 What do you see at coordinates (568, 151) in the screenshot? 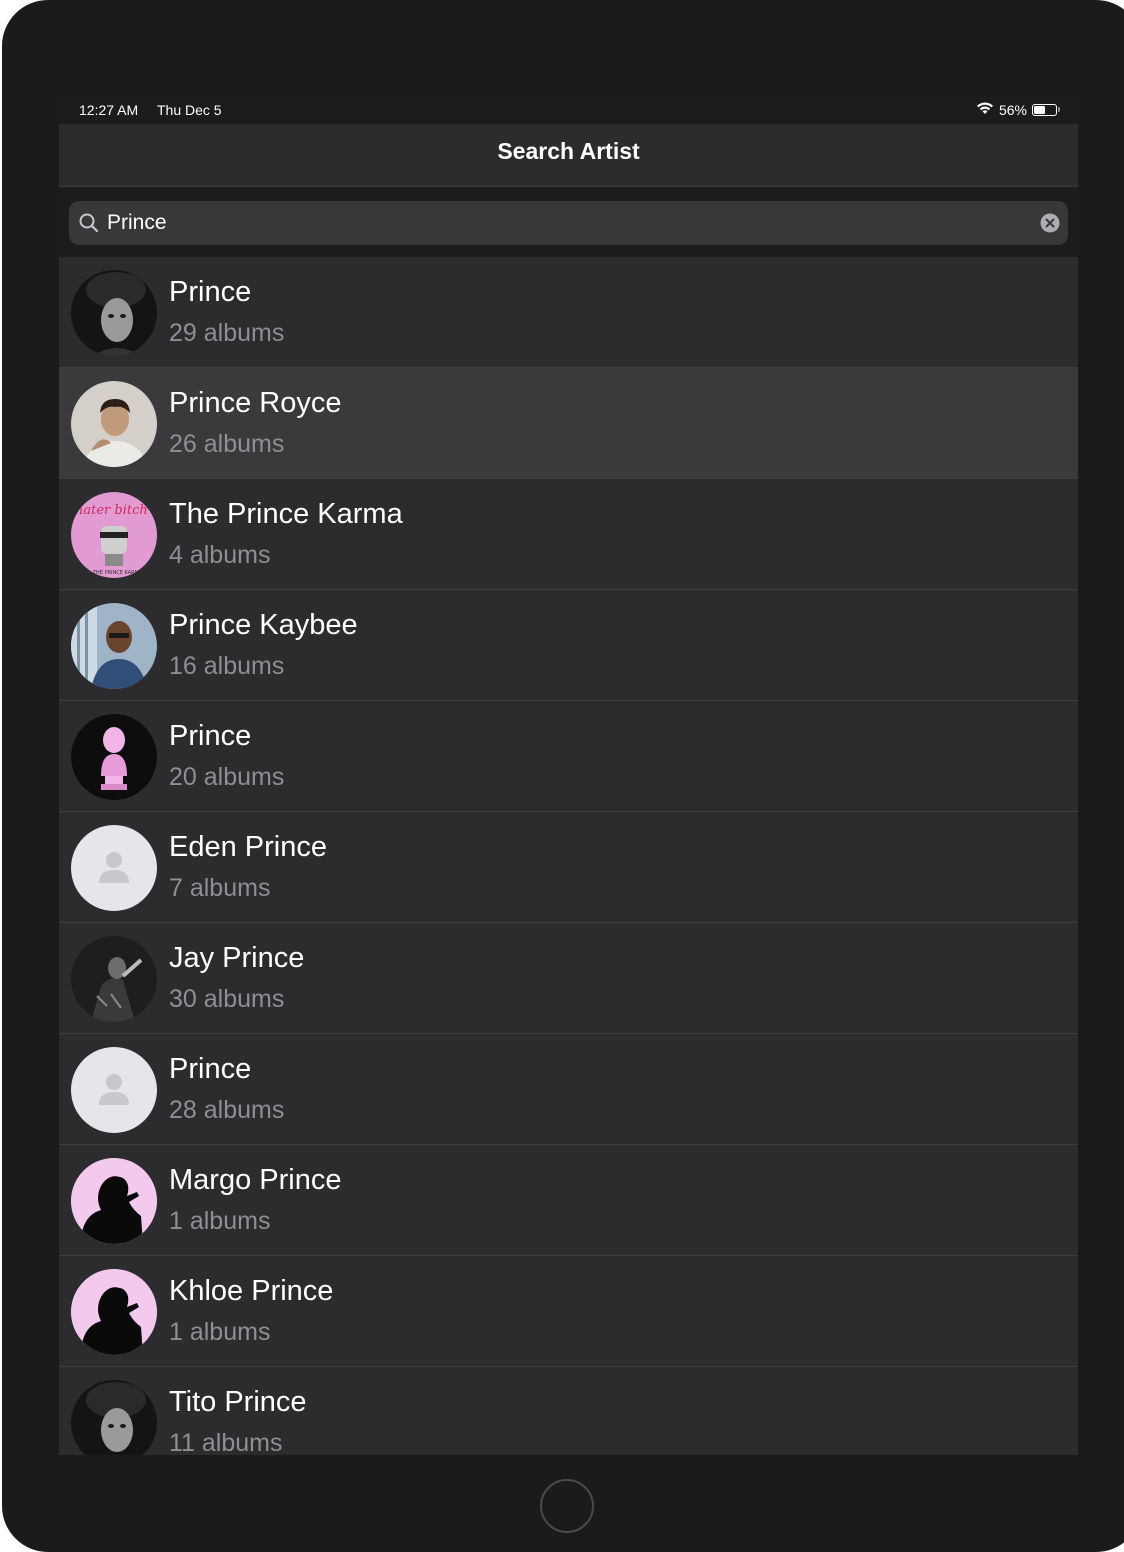
I see `page-title: Search Artist` at bounding box center [568, 151].